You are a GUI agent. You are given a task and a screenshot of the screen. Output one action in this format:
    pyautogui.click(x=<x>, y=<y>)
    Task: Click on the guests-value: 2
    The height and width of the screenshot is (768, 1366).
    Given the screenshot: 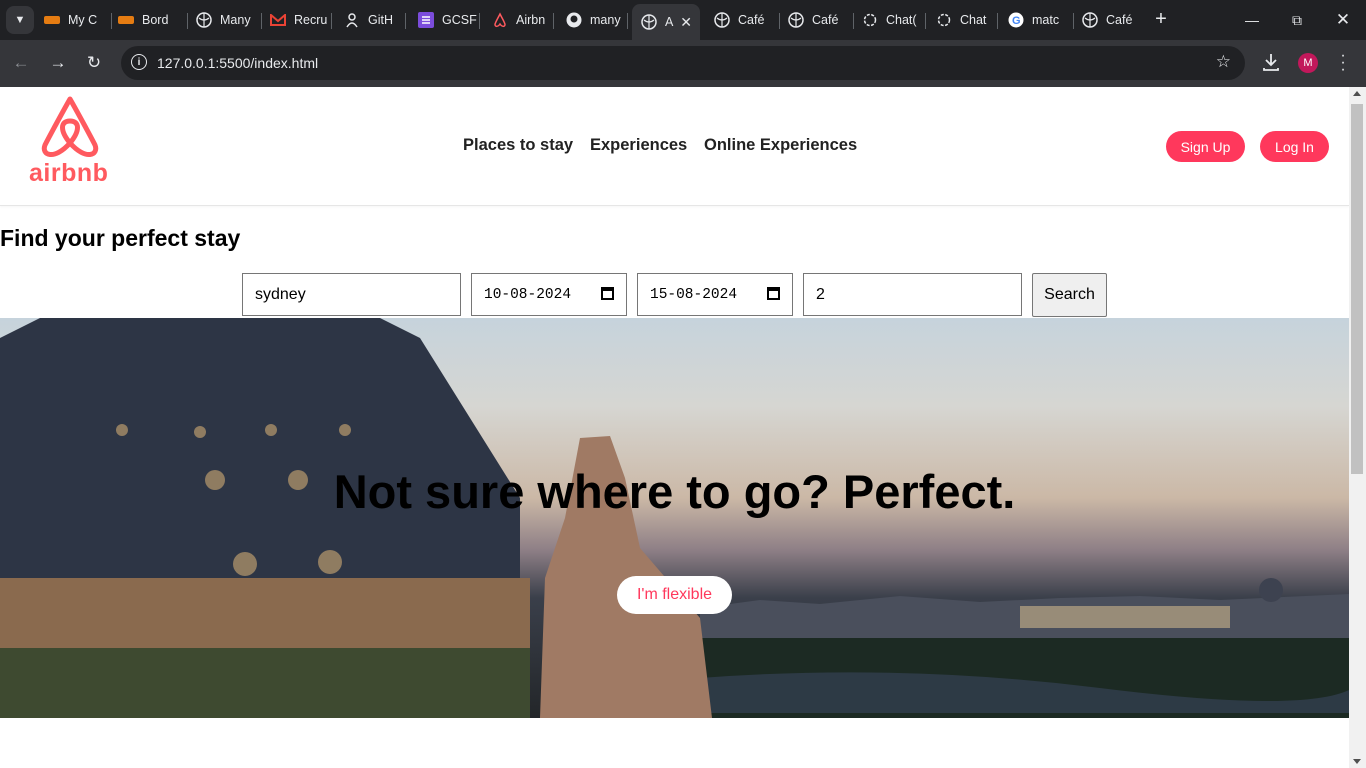 What is the action you would take?
    pyautogui.click(x=820, y=294)
    